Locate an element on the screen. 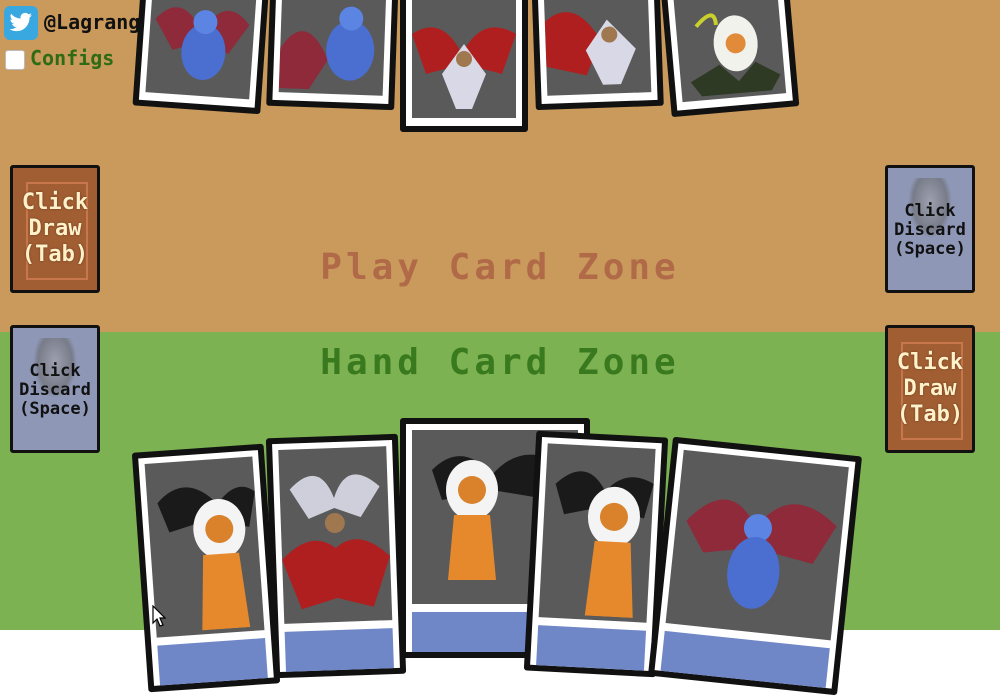 The height and width of the screenshot is (695, 1000). player-draw-pile: Click Draw (Tab) is located at coordinates (930, 389).